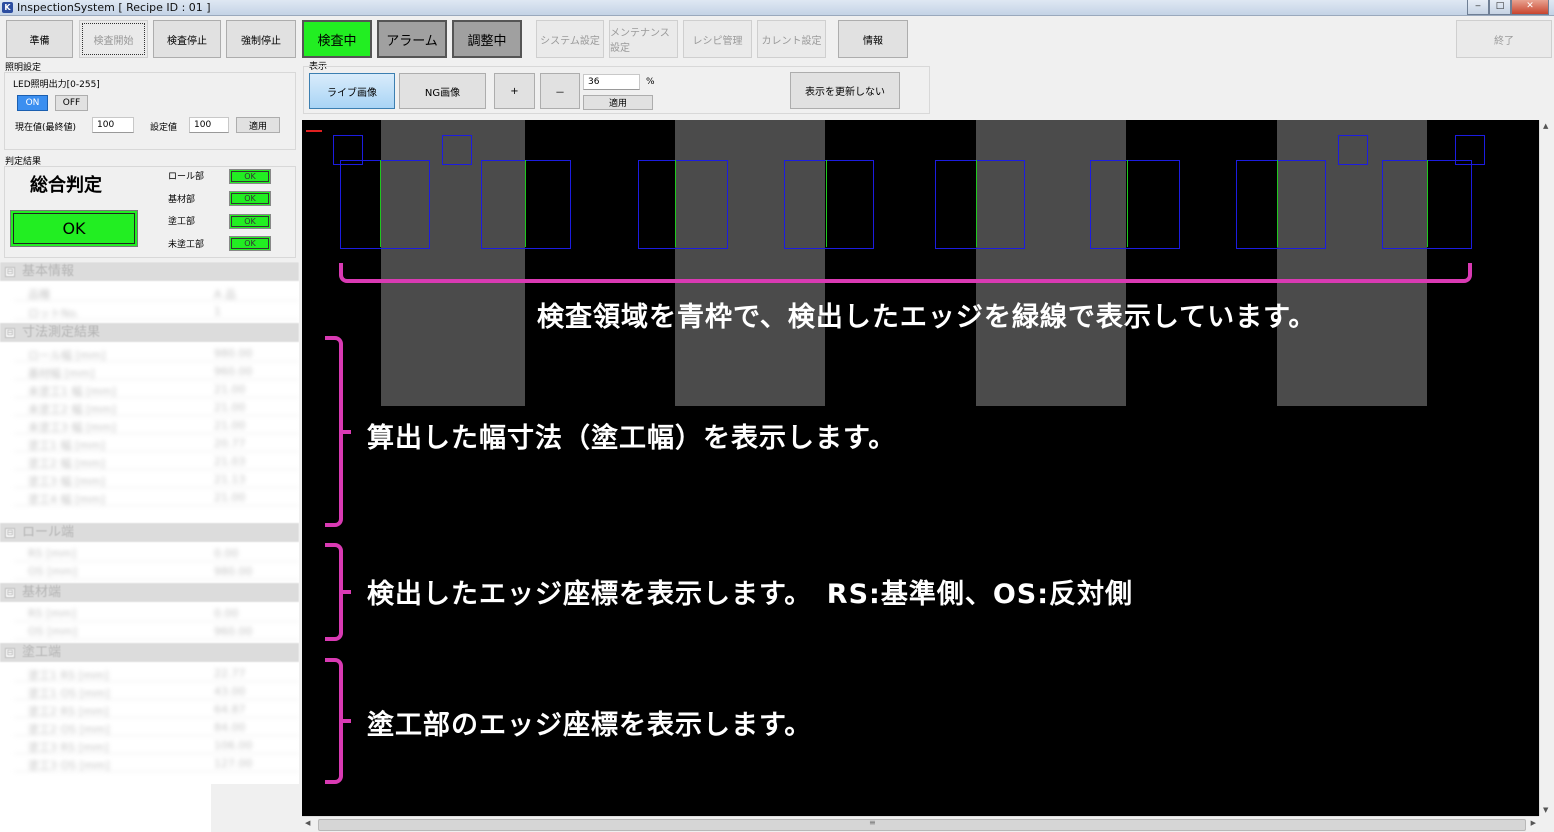 This screenshot has width=1554, height=832. I want to click on stop-inspection-button: 検査停止, so click(187, 39).